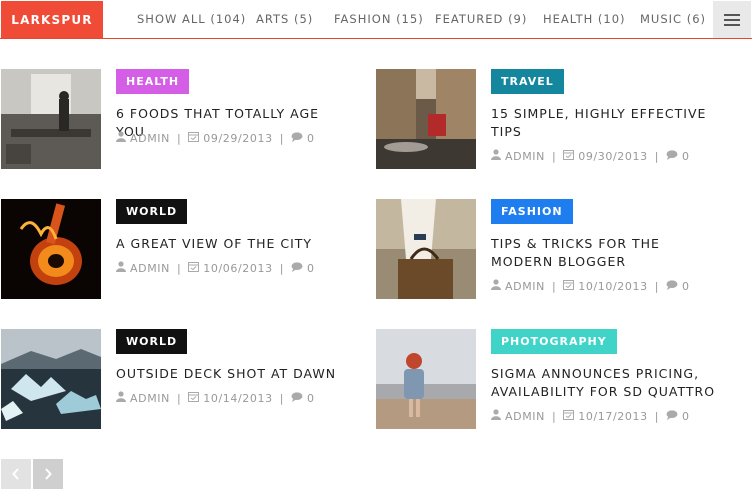 The height and width of the screenshot is (490, 752). What do you see at coordinates (426, 249) in the screenshot?
I see `post-thumbnail-handbag` at bounding box center [426, 249].